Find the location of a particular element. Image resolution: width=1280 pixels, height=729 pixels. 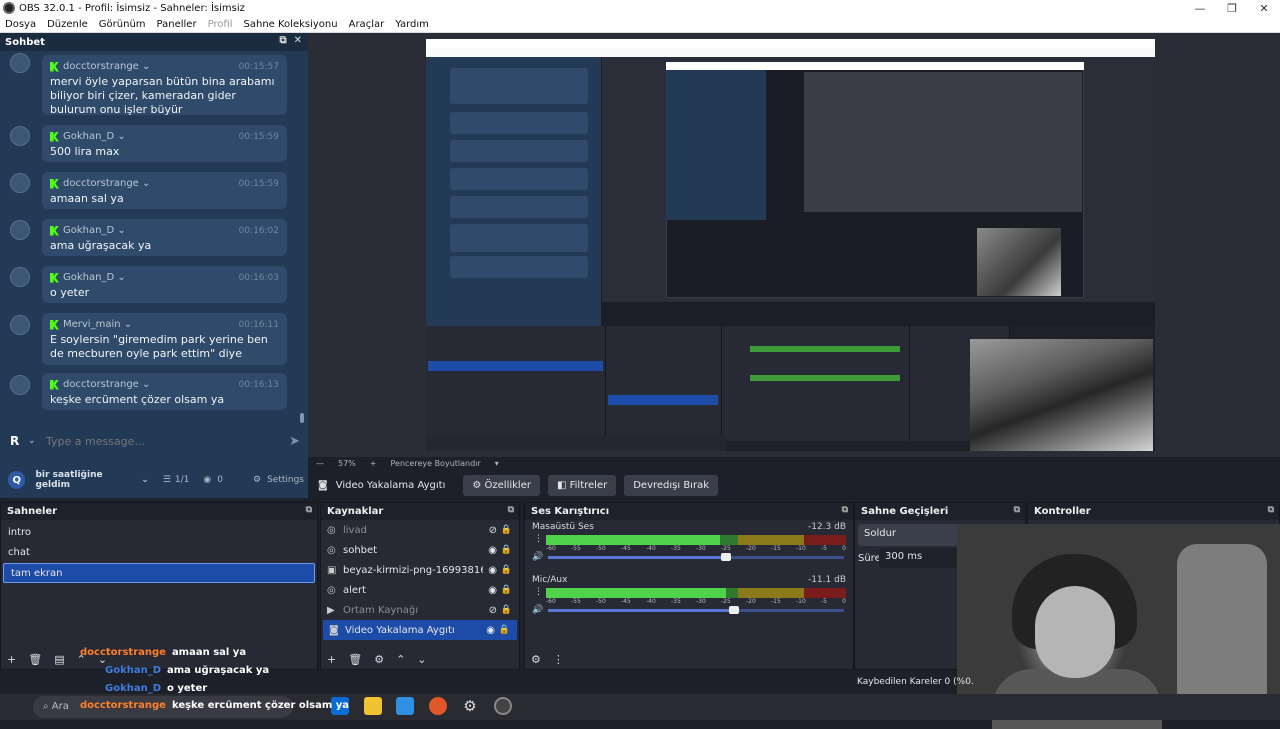

scene-item-selected: tam ekran is located at coordinates (159, 573).